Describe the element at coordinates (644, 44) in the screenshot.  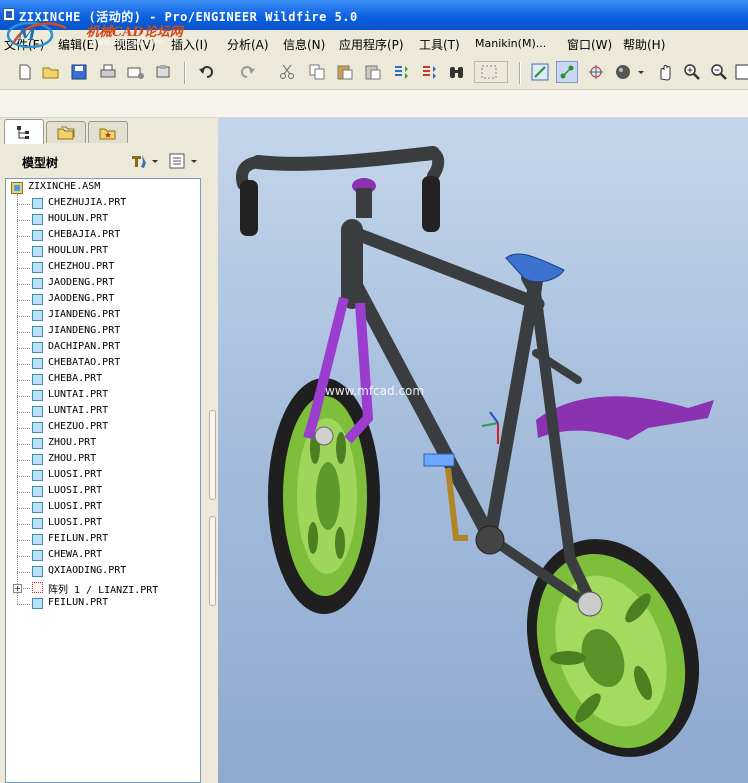
I see `menu-help: 帮助(H)` at that location.